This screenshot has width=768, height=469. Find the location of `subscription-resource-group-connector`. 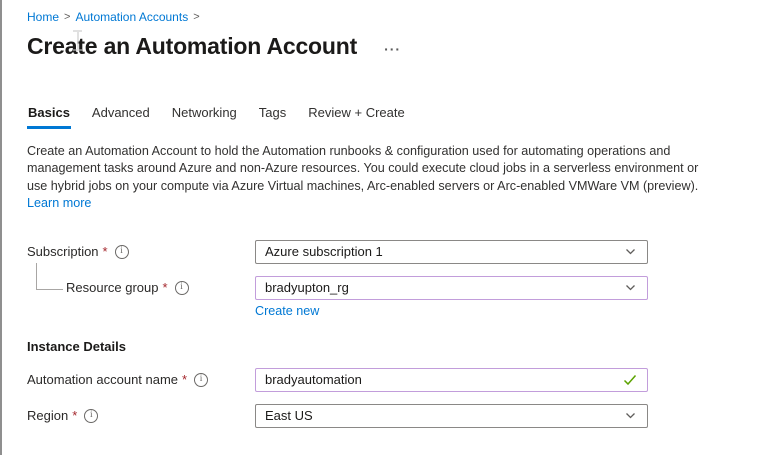

subscription-resource-group-connector is located at coordinates (49, 276).